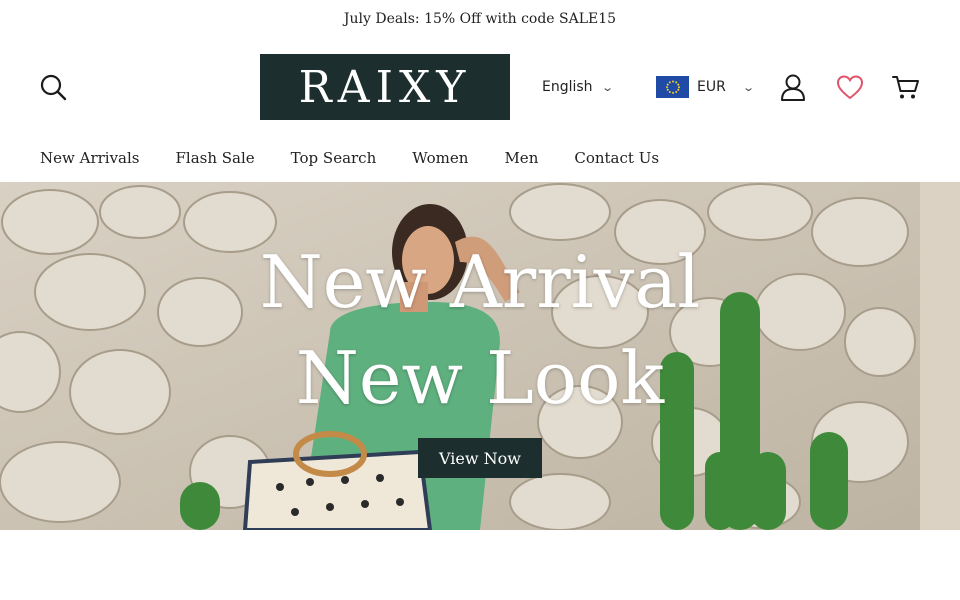  What do you see at coordinates (616, 158) in the screenshot?
I see `nav-contact-us: Contact Us` at bounding box center [616, 158].